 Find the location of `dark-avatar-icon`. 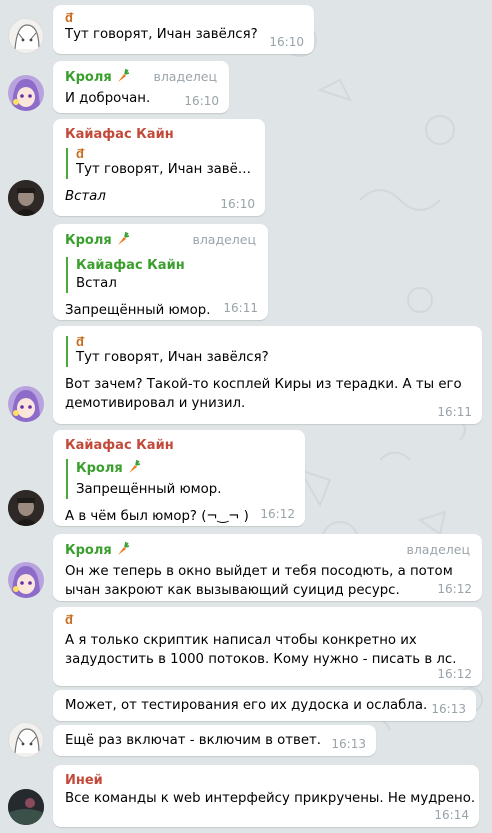

dark-avatar-icon is located at coordinates (26, 807).